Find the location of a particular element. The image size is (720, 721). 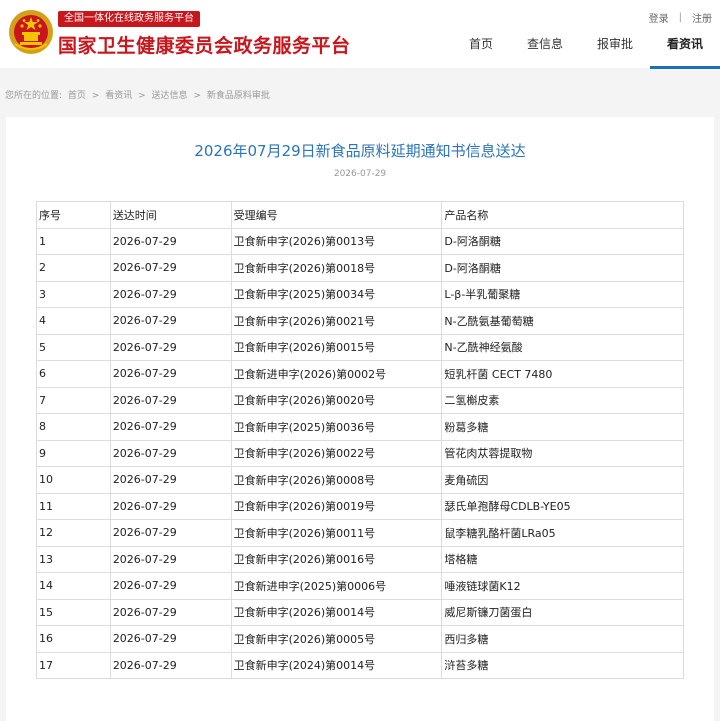

cell-product-name: 鼠李糖乳酪杆菌LRa05 is located at coordinates (562, 533).